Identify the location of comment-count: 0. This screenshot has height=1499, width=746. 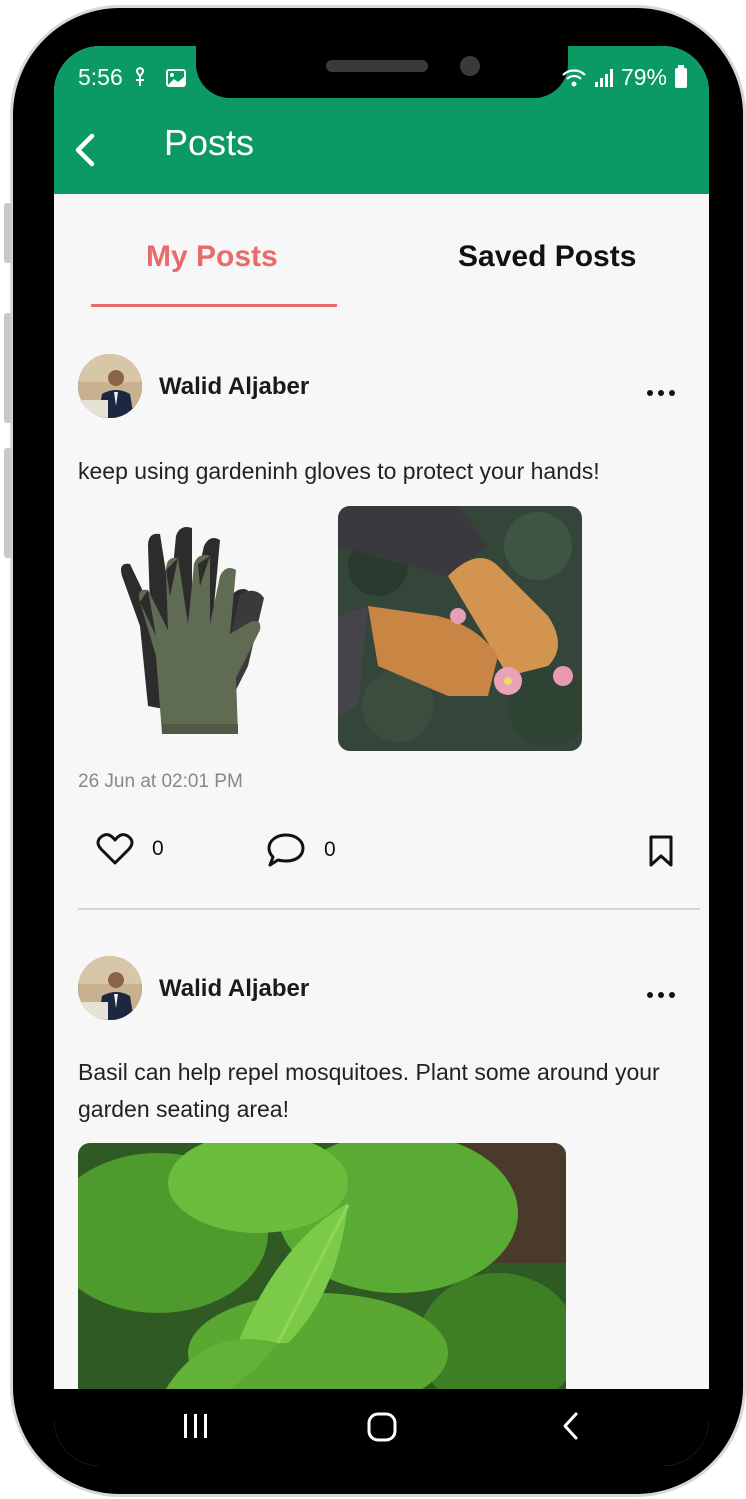
(330, 849).